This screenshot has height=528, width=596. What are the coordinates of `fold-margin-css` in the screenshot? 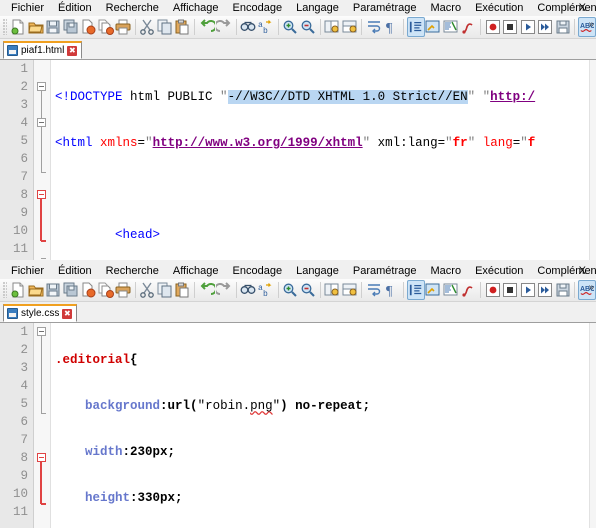 It's located at (42, 425).